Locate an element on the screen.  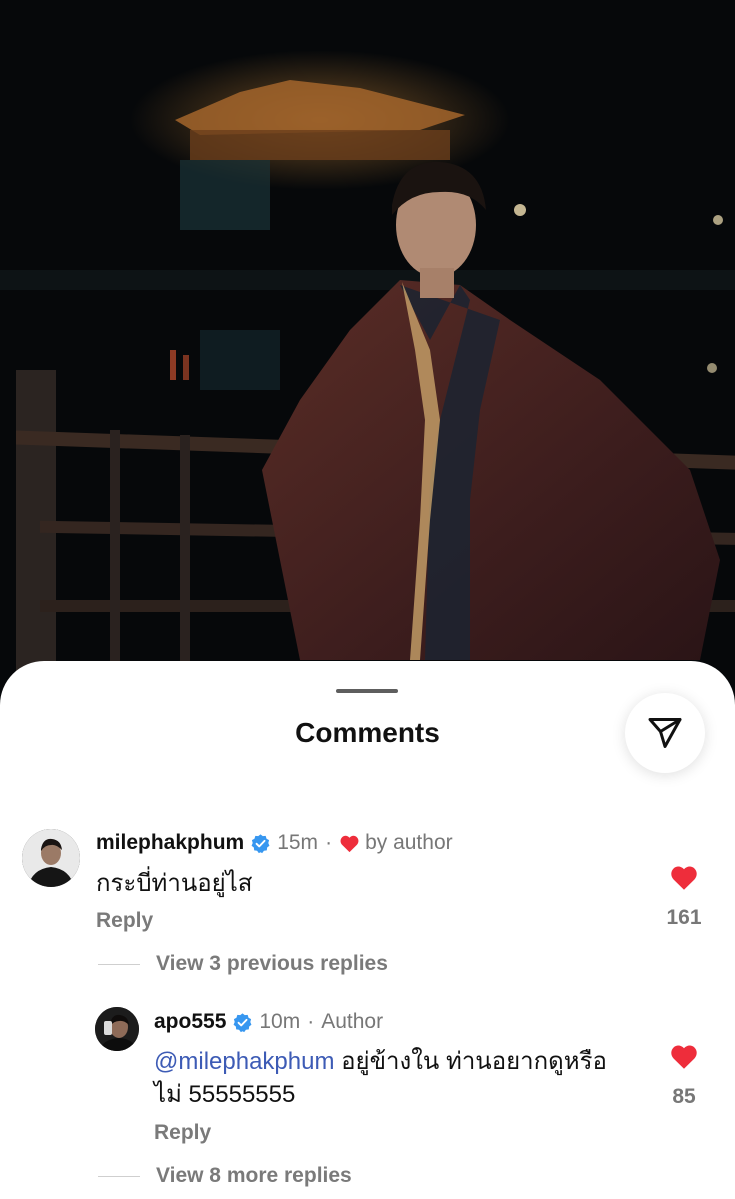
paper-plane-icon is located at coordinates (665, 733).